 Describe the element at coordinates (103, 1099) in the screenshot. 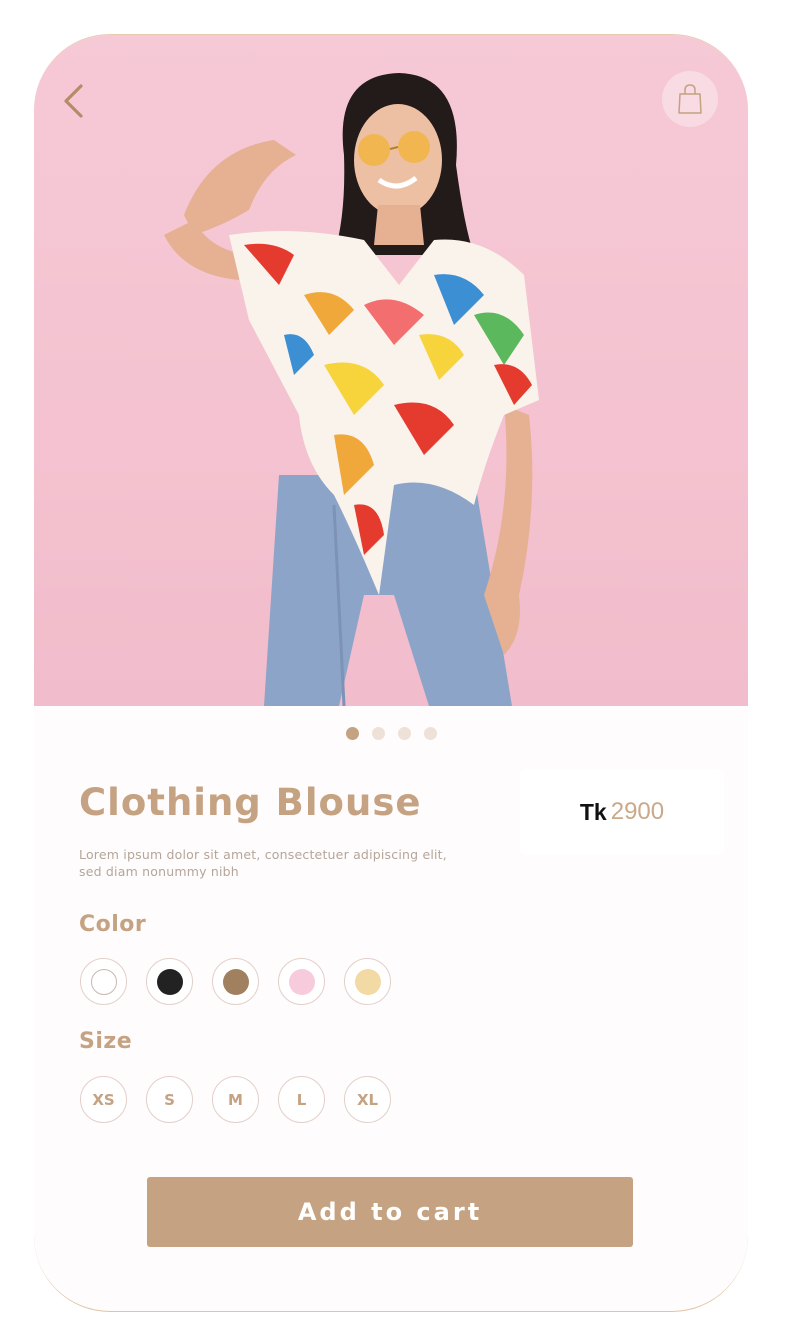

I see `size-option-xs: XS` at that location.